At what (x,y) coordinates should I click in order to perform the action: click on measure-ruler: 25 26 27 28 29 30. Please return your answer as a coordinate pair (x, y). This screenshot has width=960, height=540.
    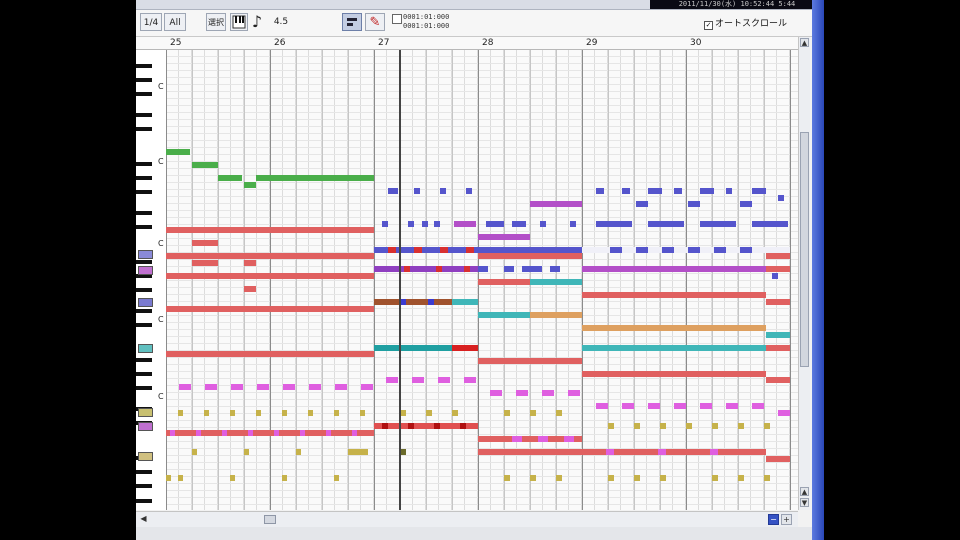
    Looking at the image, I should click on (467, 43).